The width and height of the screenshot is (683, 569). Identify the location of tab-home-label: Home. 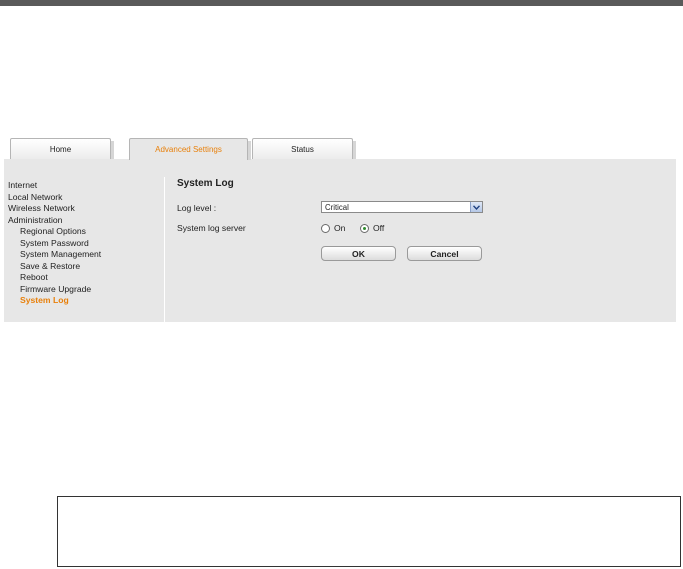
(60, 149).